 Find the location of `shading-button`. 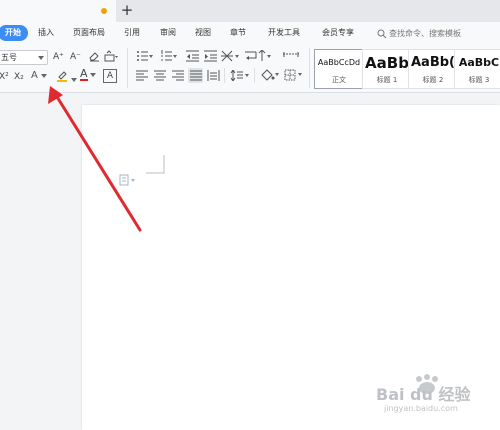

shading-button is located at coordinates (270, 77).